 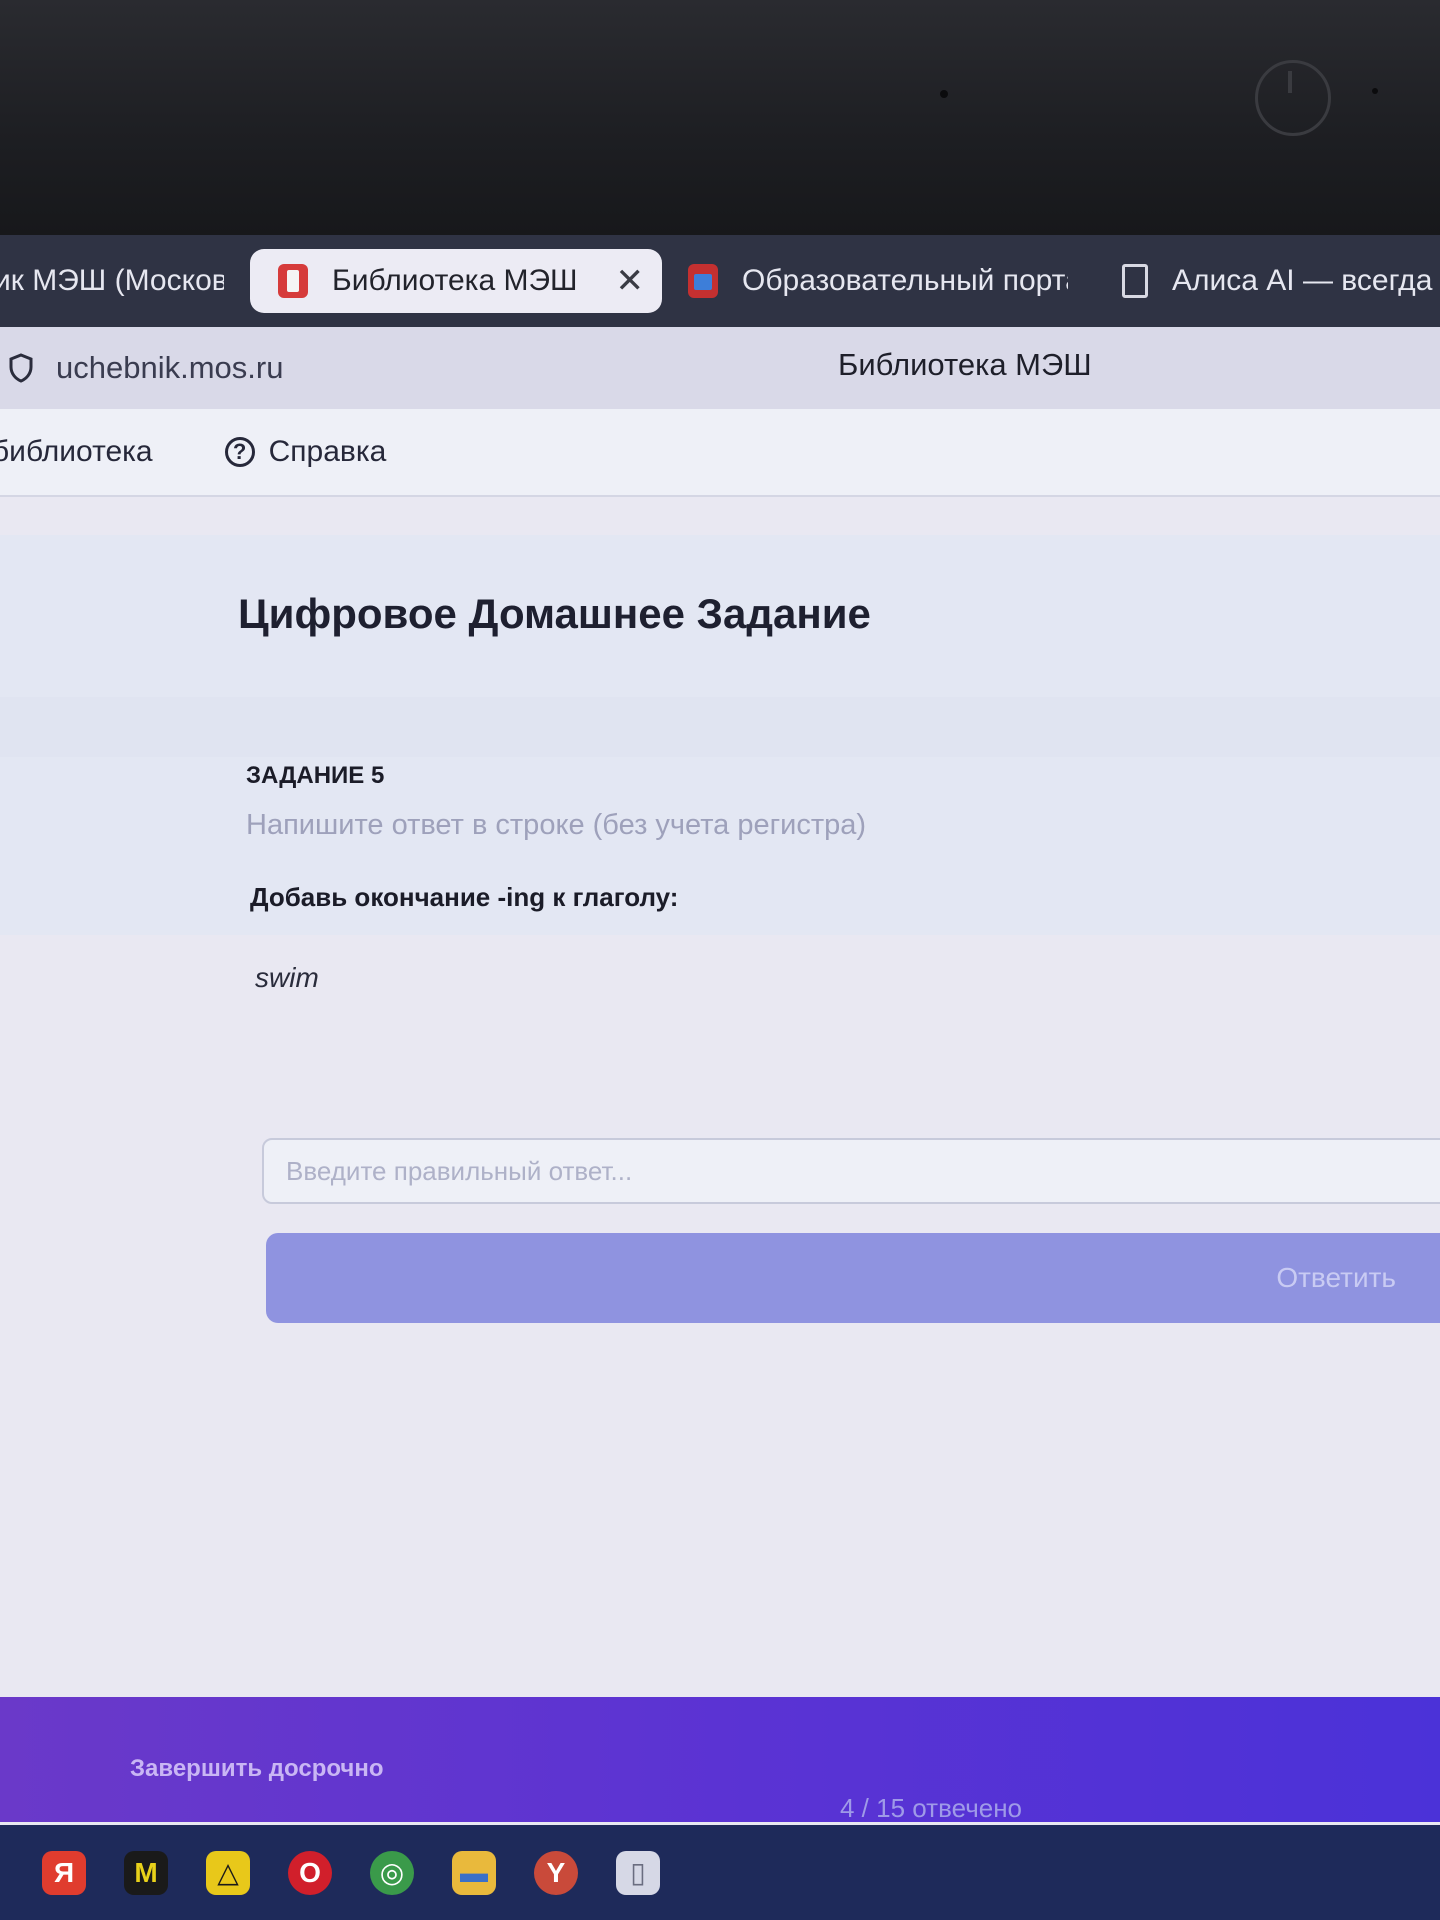 What do you see at coordinates (1293, 98) in the screenshot?
I see `power-button-icon` at bounding box center [1293, 98].